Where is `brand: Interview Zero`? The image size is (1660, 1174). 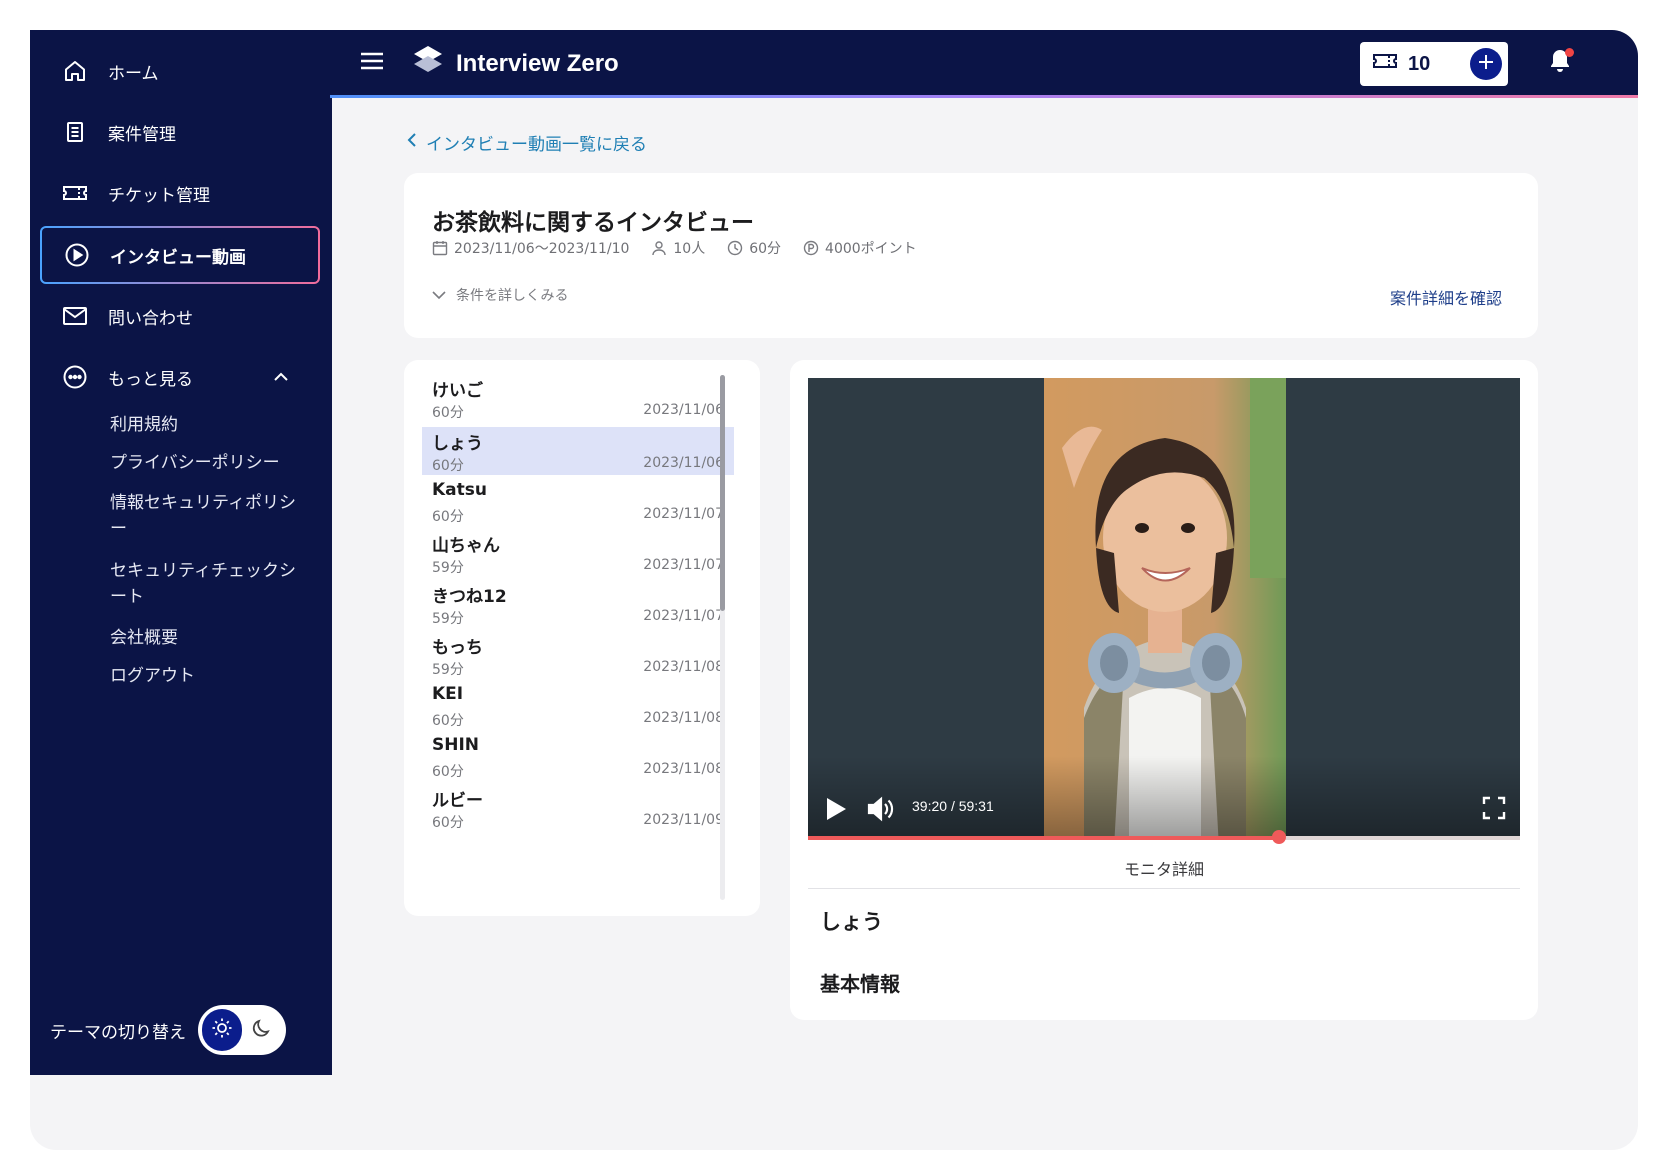
brand: Interview Zero is located at coordinates (514, 63).